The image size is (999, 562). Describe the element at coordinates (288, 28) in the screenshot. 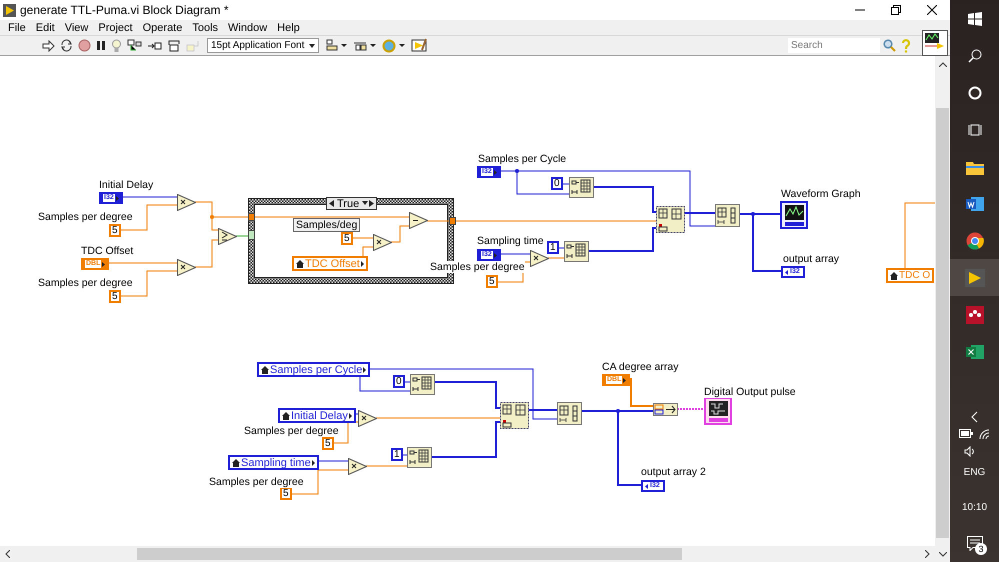

I see `menu-item: Help` at that location.